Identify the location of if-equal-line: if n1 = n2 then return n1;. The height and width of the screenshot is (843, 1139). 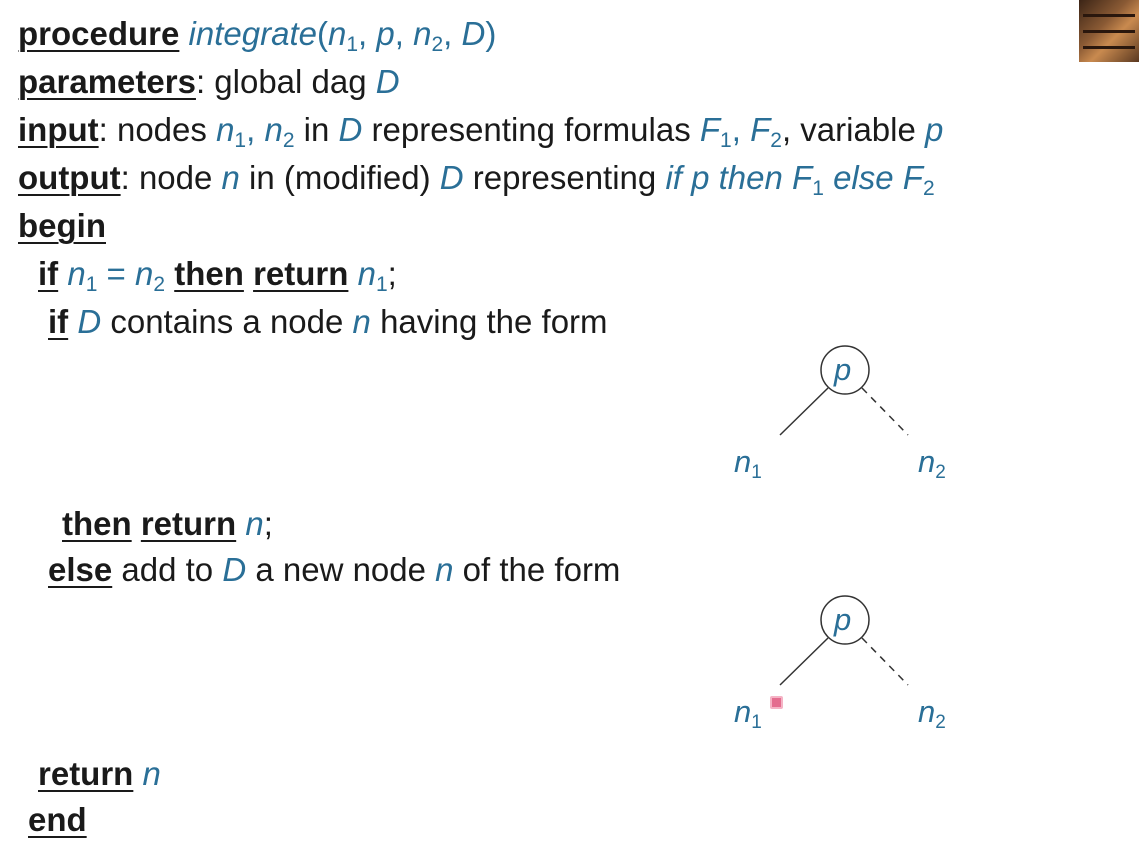
(217, 275).